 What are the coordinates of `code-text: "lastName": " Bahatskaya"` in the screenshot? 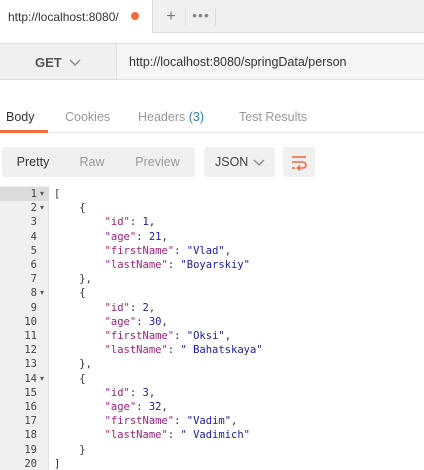 It's located at (158, 350).